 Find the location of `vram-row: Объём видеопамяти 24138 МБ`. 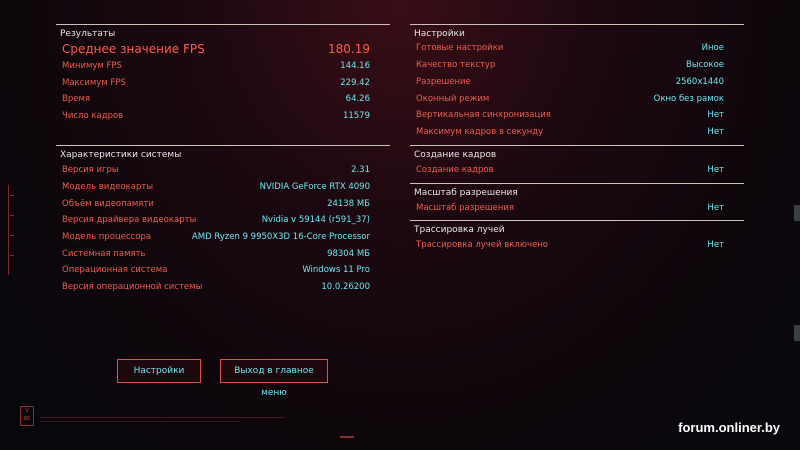

vram-row: Объём видеопамяти 24138 МБ is located at coordinates (223, 204).